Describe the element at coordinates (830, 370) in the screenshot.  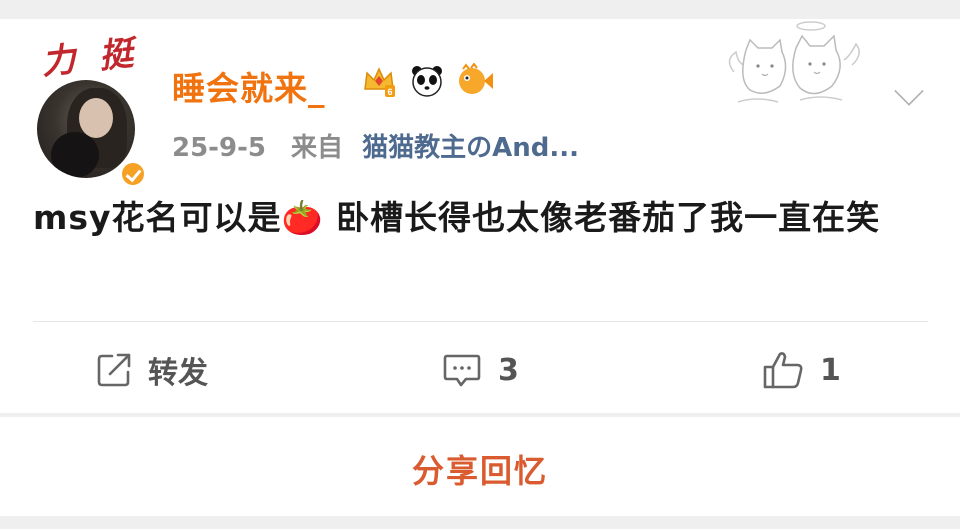
I see `like-count: 1` at that location.